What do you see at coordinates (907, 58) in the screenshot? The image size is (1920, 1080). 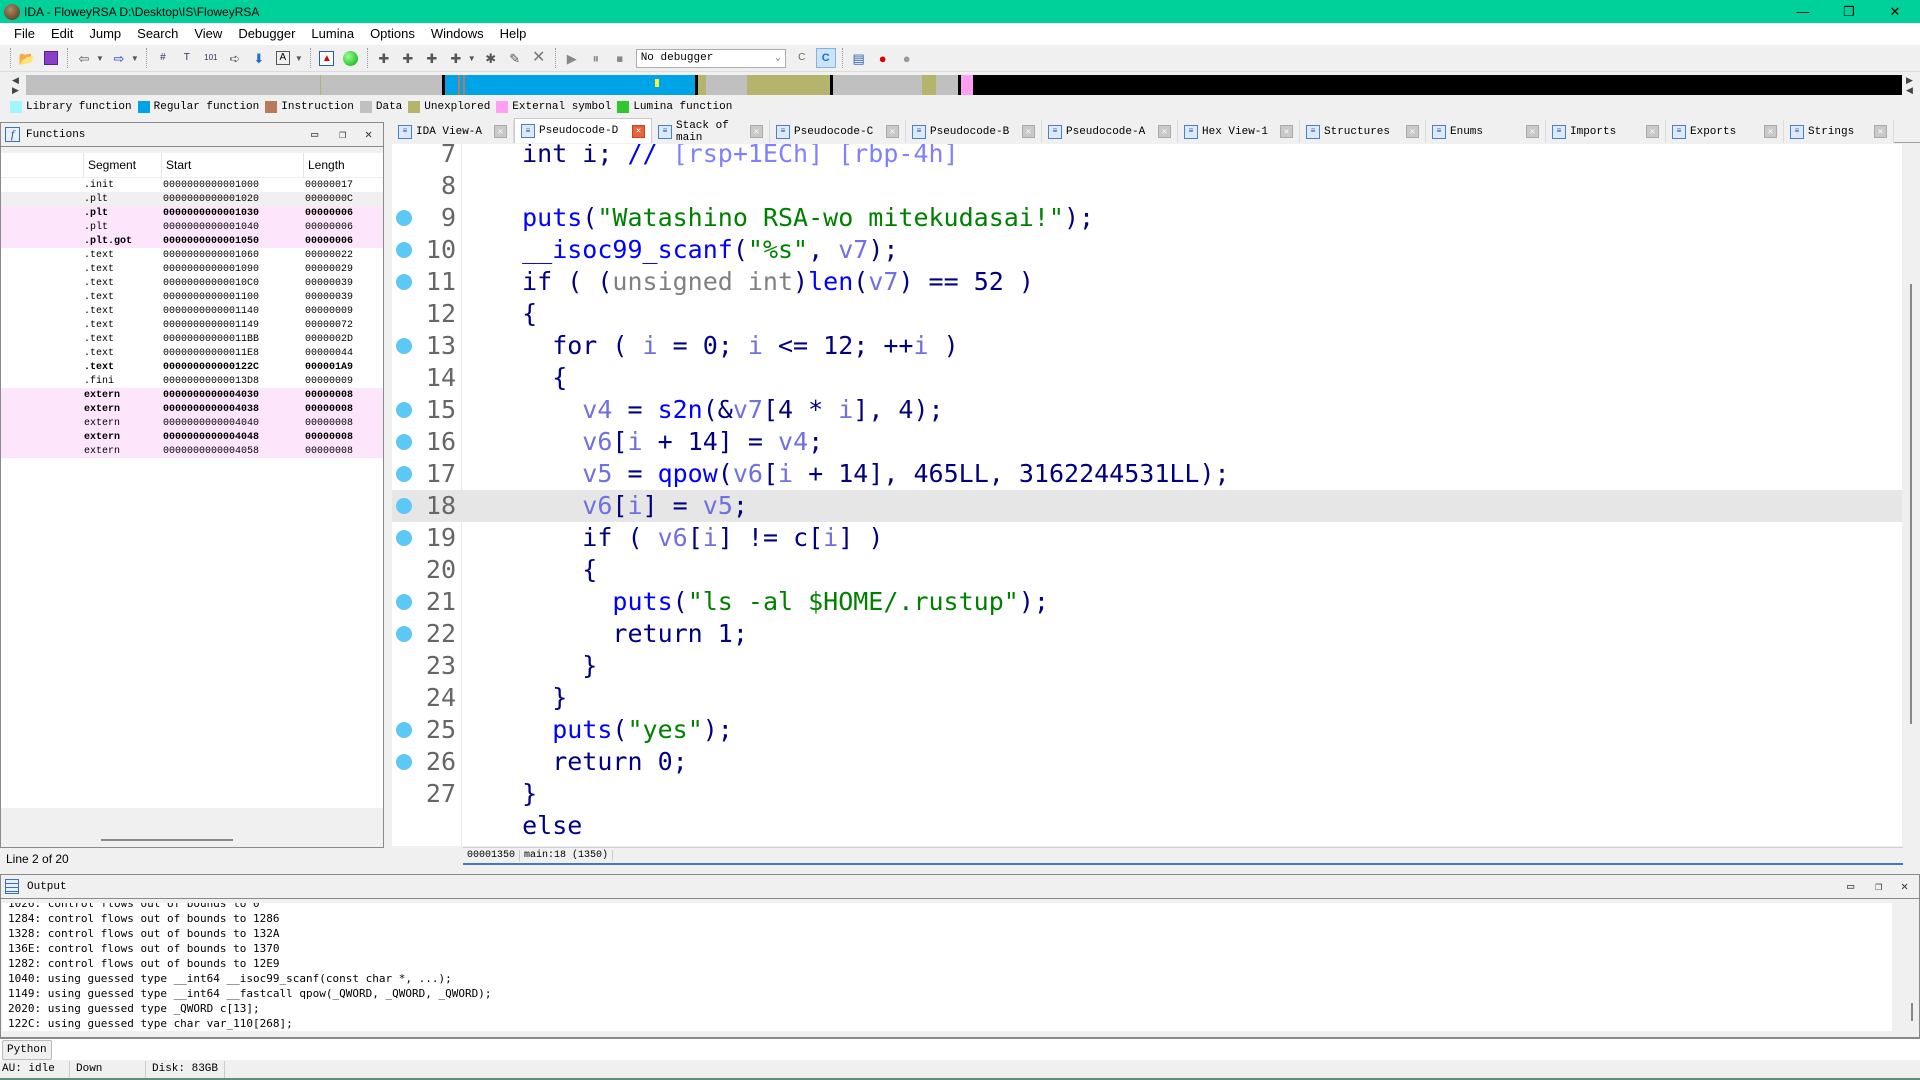 I see `delete-breakpoint-icon: ●` at bounding box center [907, 58].